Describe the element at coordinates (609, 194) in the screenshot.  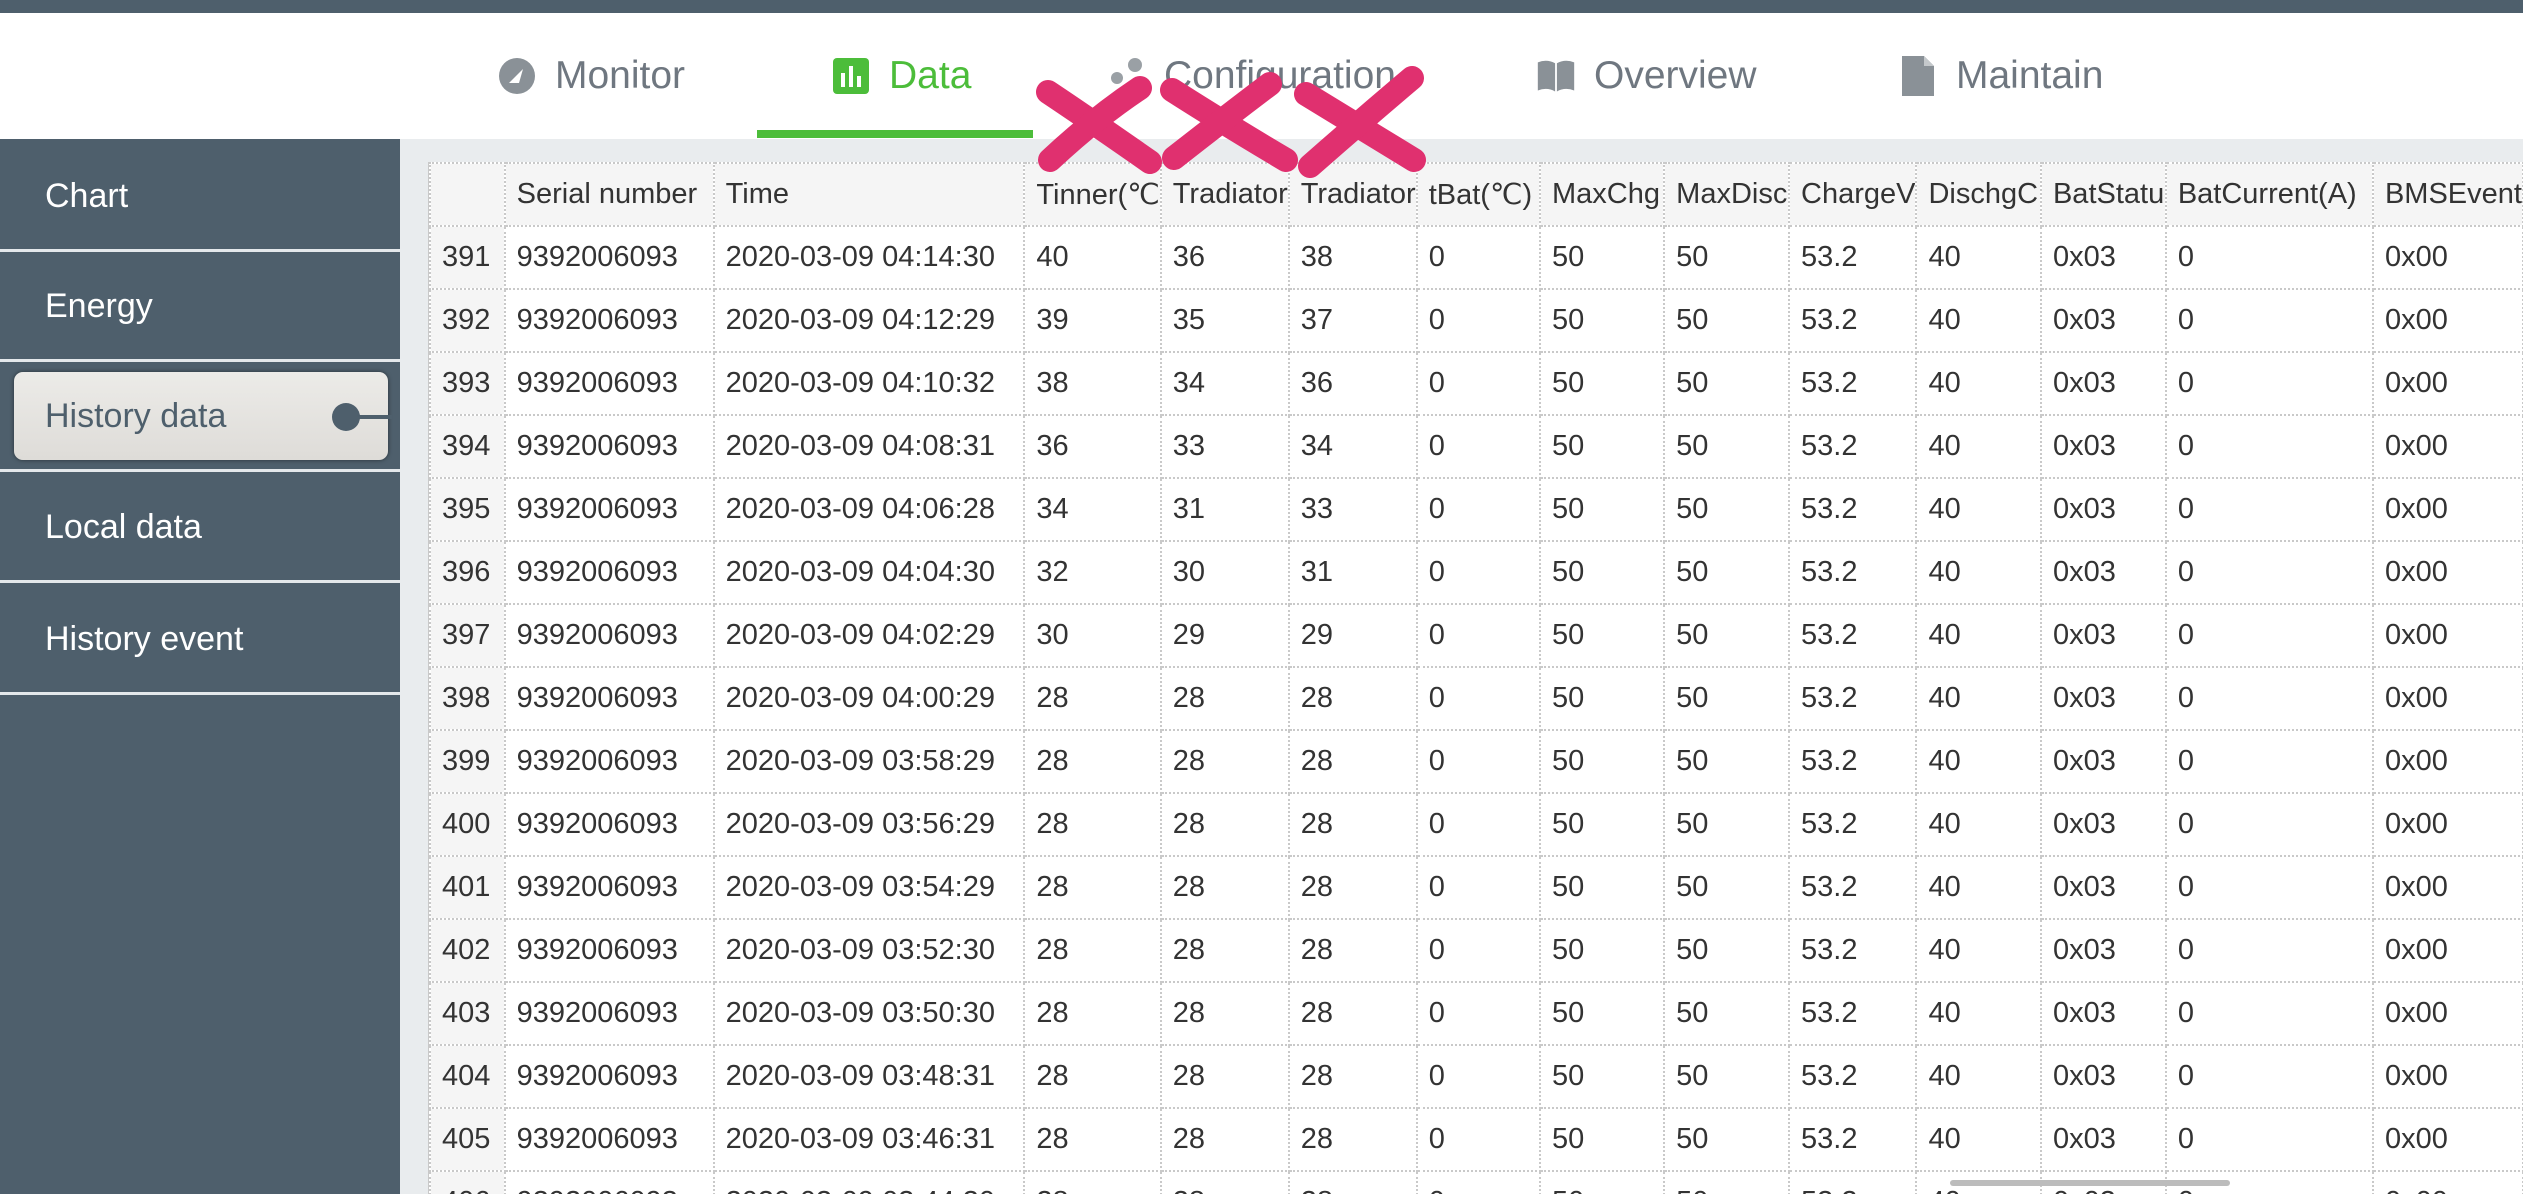
I see `column-header-serial-number: Serial number` at that location.